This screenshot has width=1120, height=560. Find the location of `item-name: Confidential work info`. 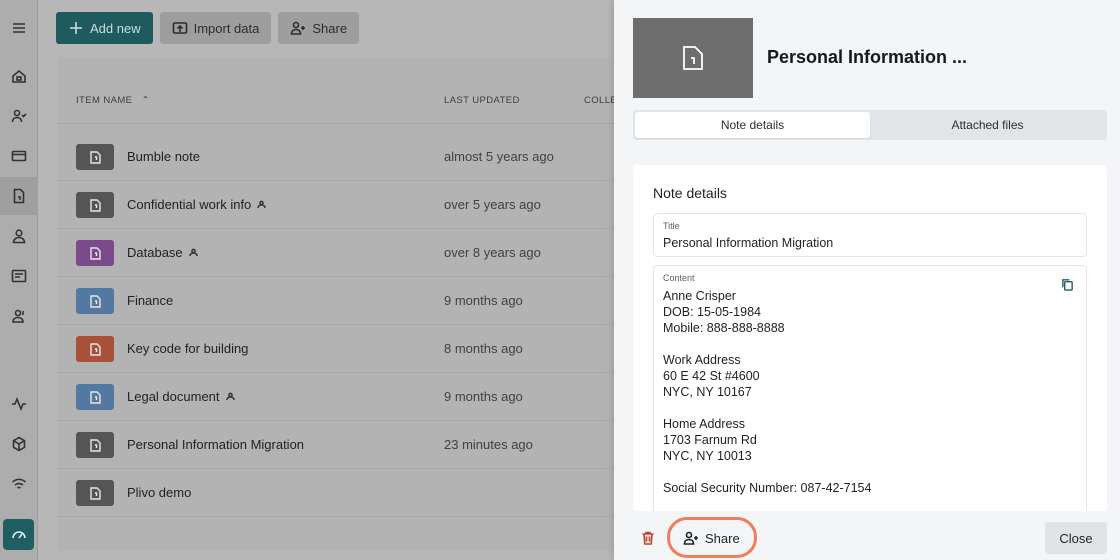

item-name: Confidential work info is located at coordinates (197, 204).